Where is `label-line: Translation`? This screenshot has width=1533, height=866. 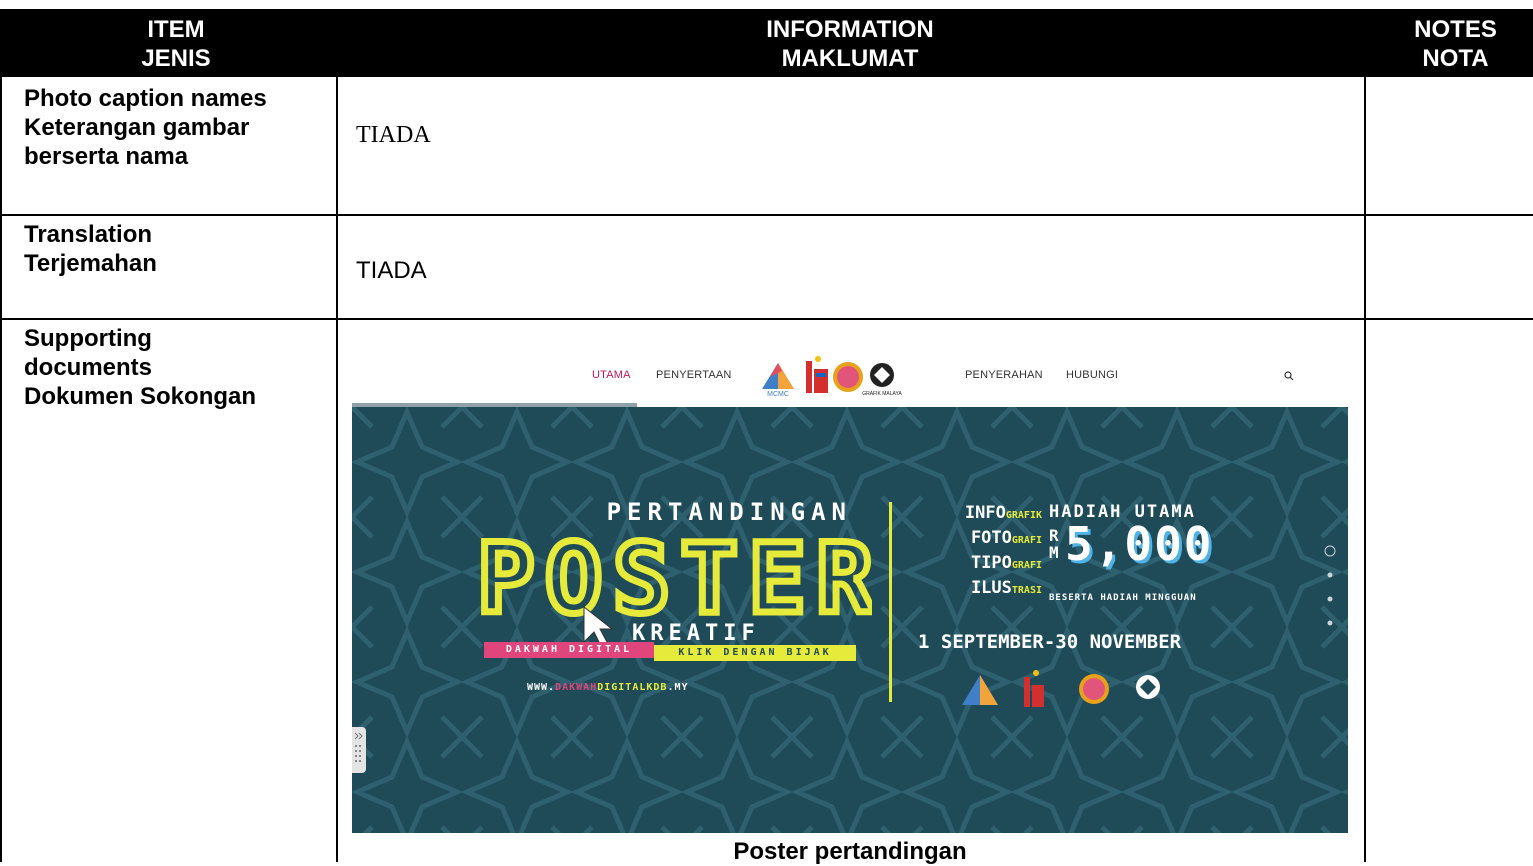 label-line: Translation is located at coordinates (88, 234).